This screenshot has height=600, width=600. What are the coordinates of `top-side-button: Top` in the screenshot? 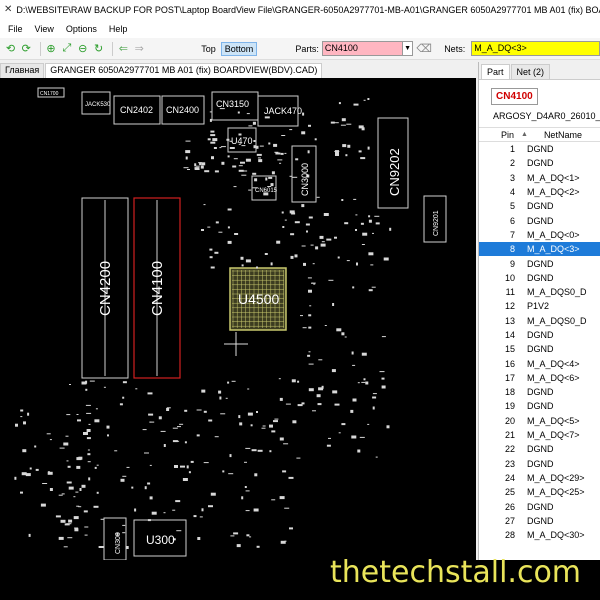 It's located at (208, 49).